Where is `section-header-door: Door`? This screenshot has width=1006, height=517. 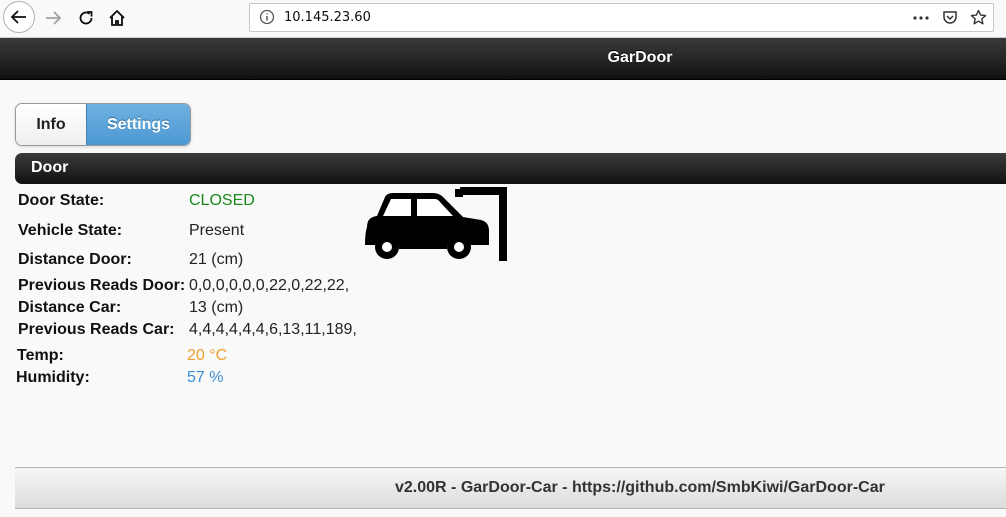
section-header-door: Door is located at coordinates (510, 168).